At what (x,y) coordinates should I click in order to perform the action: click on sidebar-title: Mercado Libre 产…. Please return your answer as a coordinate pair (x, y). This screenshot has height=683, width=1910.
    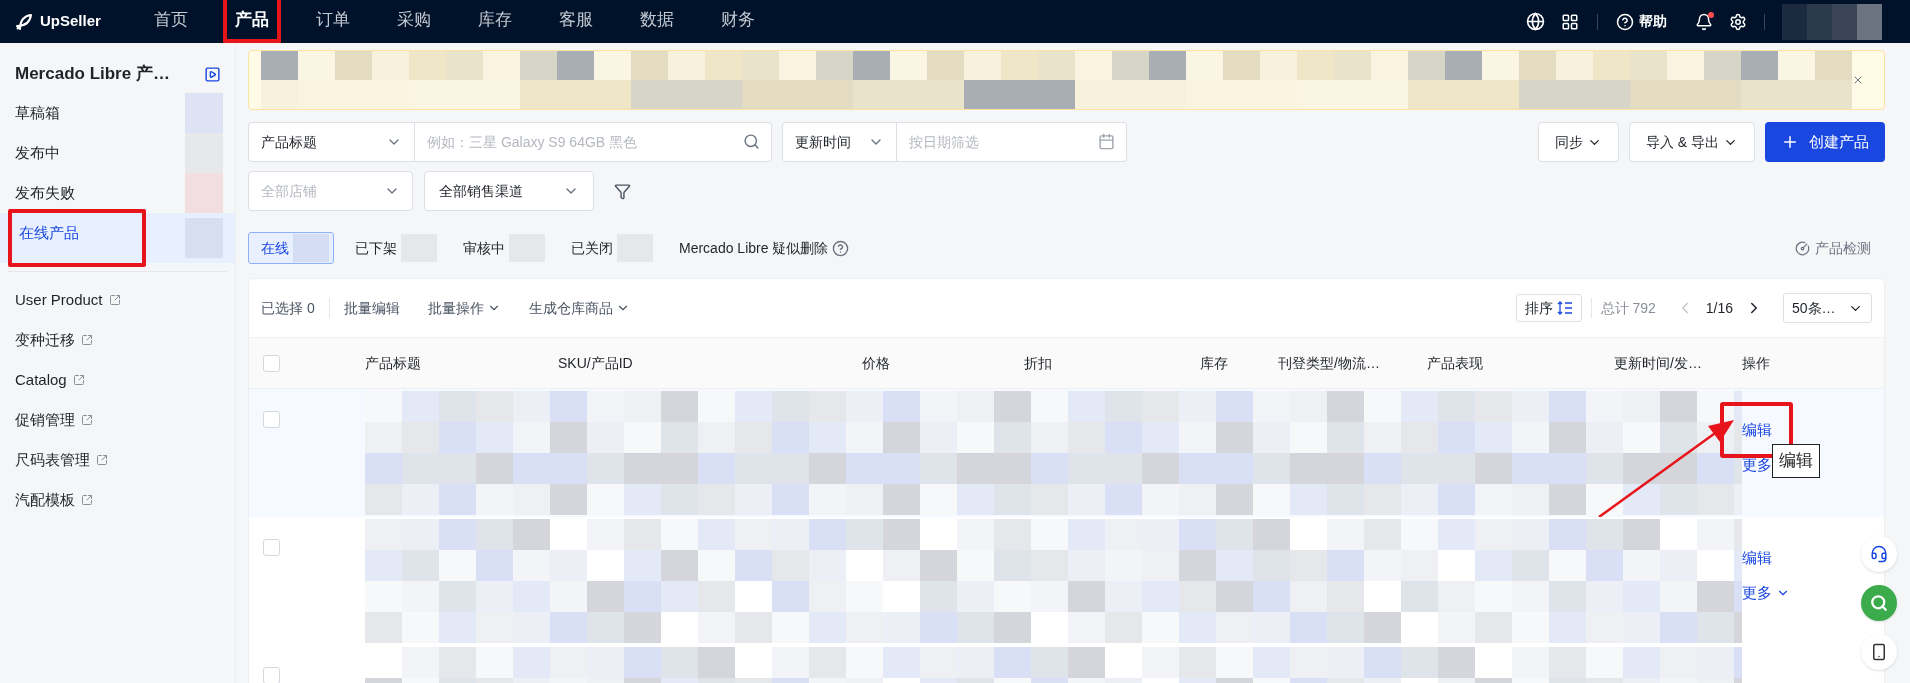
    Looking at the image, I should click on (92, 74).